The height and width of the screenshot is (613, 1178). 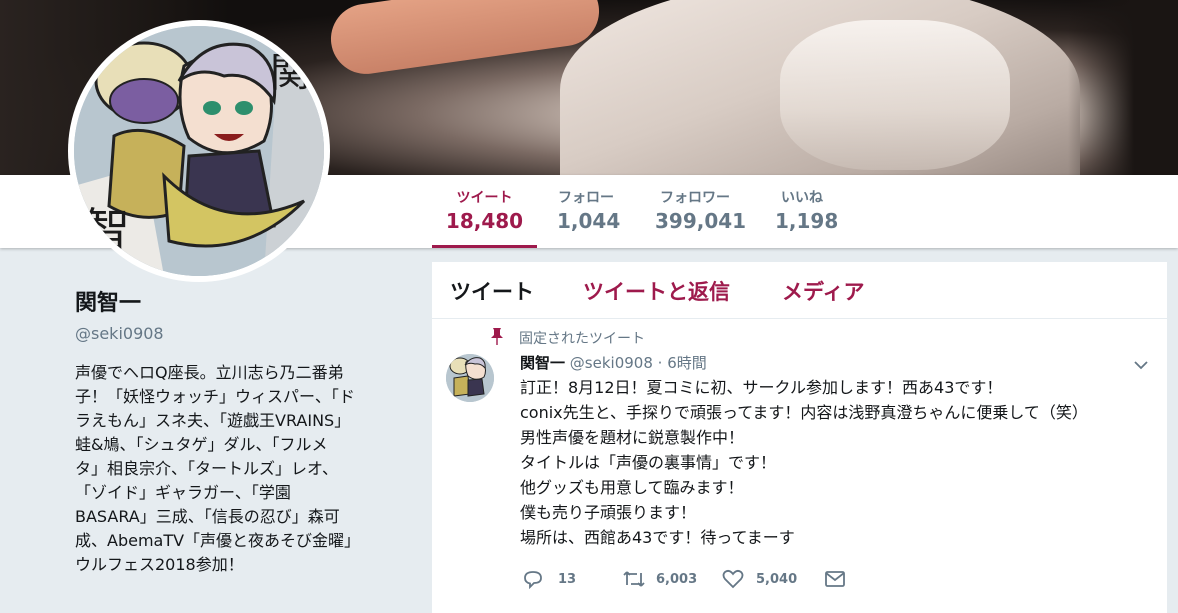 I want to click on profile-handle: @seki0908, so click(x=235, y=333).